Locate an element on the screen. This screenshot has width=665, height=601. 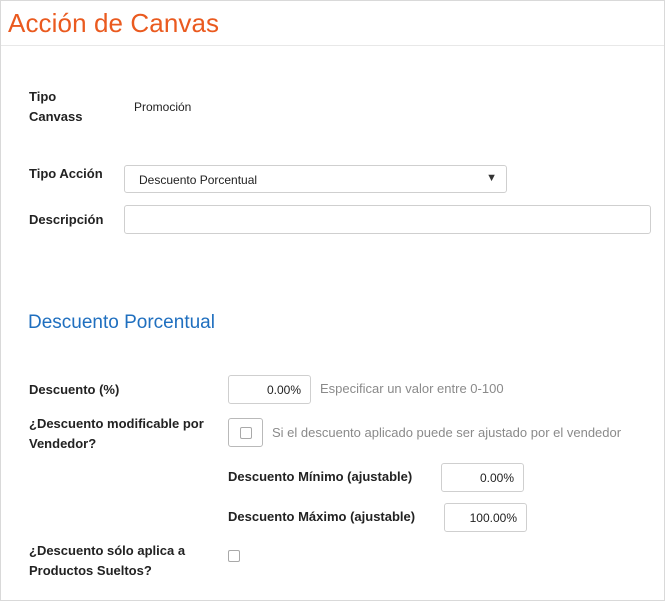
tipo-canvass-label-line2: Canvass is located at coordinates (56, 116).